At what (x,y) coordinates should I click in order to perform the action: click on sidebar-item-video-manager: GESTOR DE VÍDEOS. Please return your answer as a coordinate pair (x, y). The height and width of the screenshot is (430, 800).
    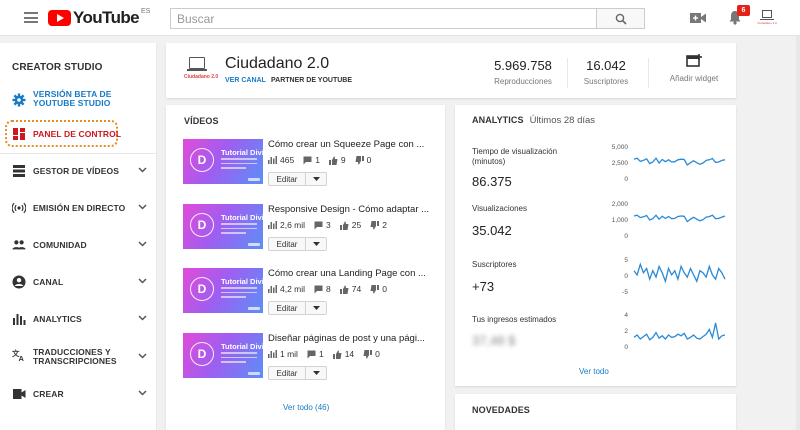
    Looking at the image, I should click on (78, 171).